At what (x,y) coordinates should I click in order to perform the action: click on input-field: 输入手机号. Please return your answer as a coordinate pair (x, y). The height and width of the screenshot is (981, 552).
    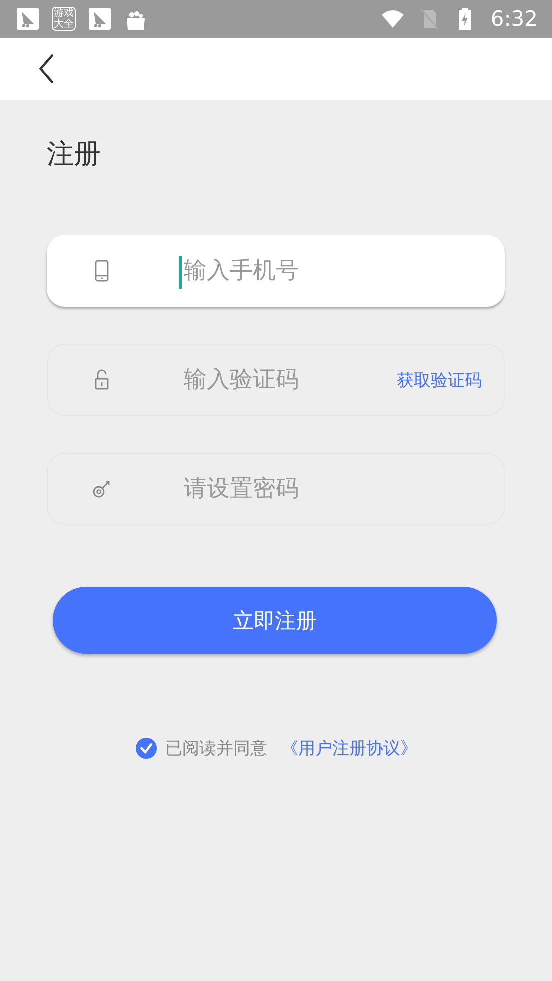
    Looking at the image, I should click on (284, 271).